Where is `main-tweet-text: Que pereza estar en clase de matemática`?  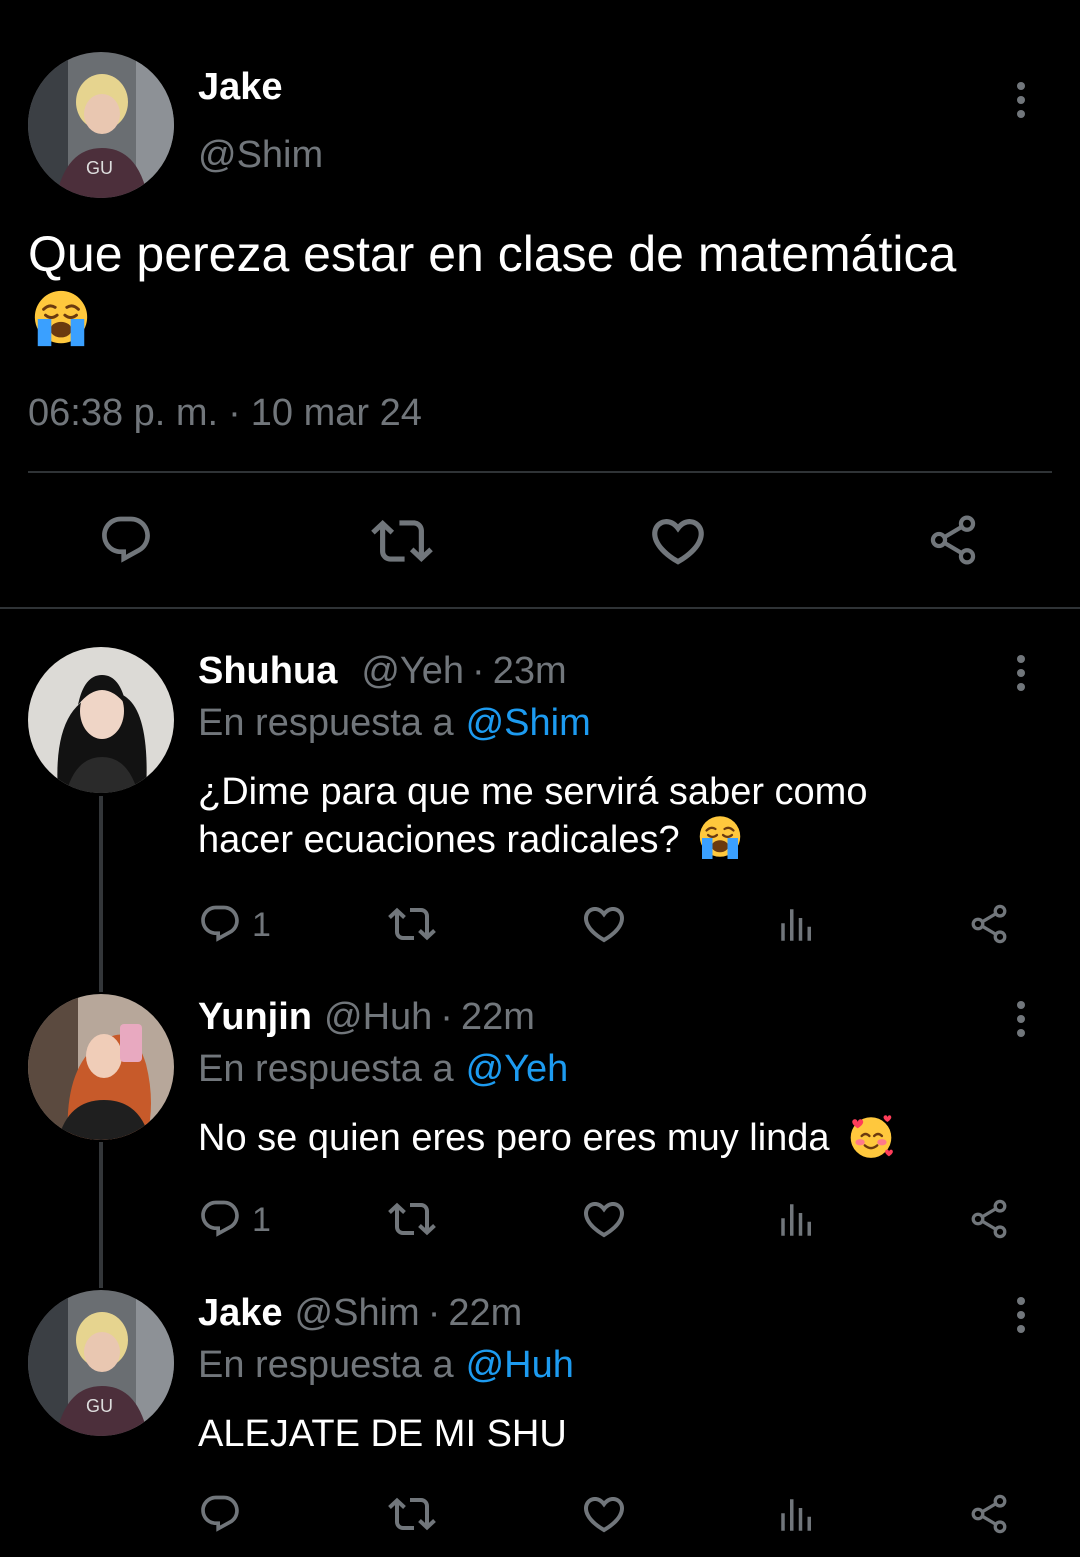
main-tweet-text: Que pereza estar en clase de matemática is located at coordinates (543, 254).